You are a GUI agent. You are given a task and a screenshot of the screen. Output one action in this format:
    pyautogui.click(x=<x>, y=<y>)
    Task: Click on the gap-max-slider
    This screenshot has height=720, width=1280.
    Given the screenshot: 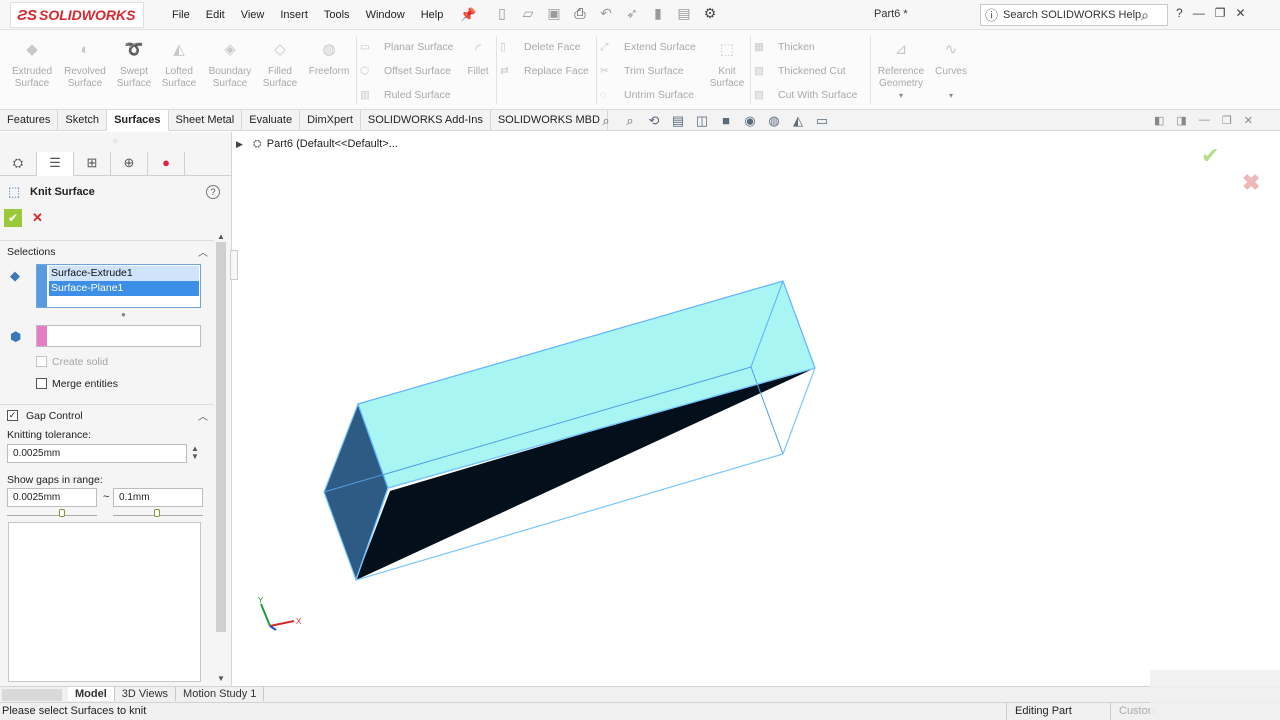 What is the action you would take?
    pyautogui.click(x=158, y=512)
    